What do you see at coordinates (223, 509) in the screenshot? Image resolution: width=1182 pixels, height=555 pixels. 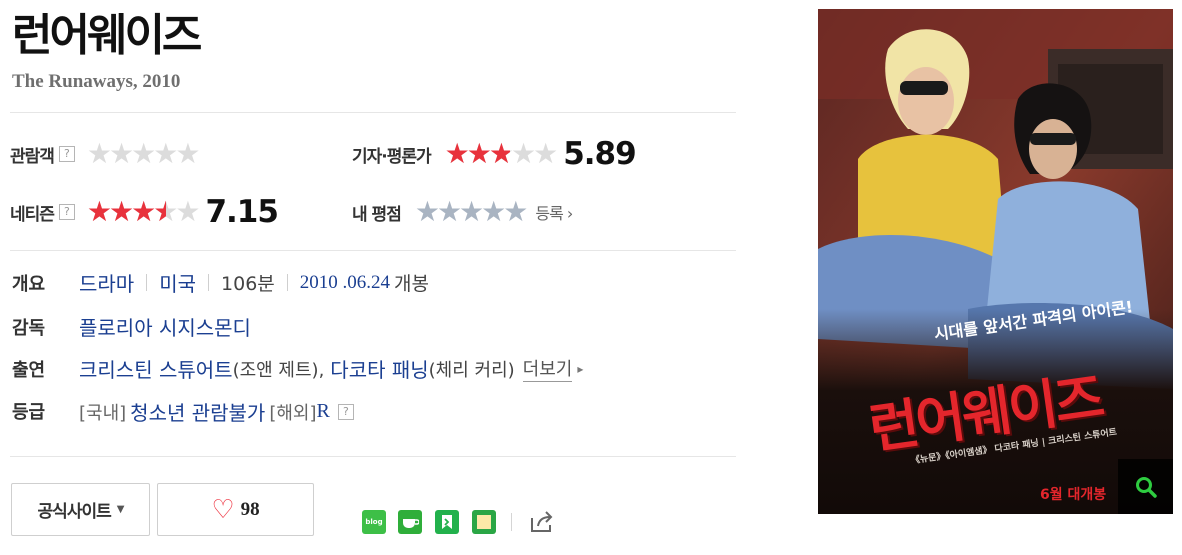 I see `heart-icon: ♡` at bounding box center [223, 509].